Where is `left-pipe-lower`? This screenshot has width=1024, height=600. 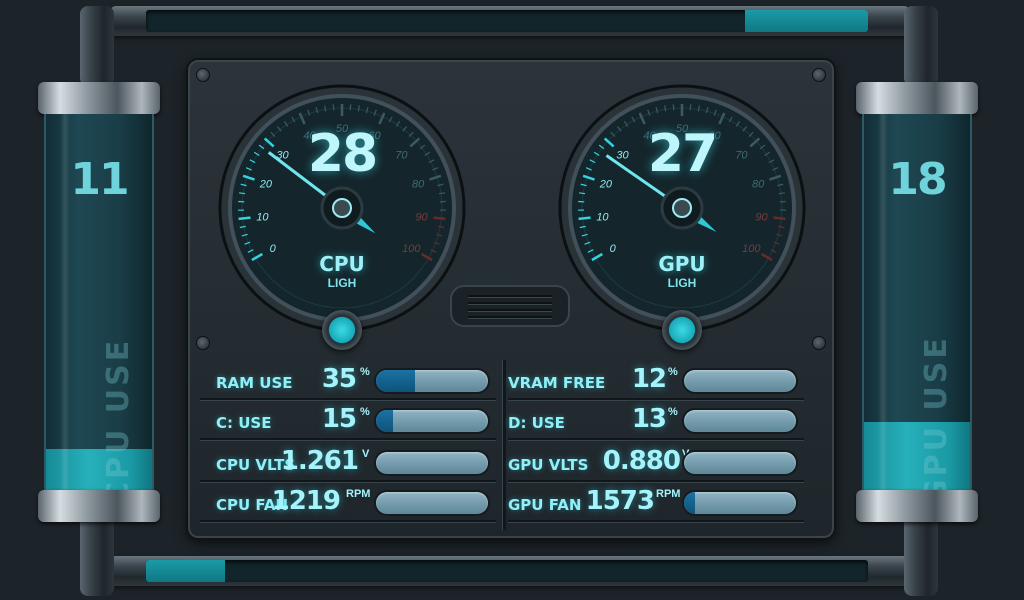 left-pipe-lower is located at coordinates (97, 556).